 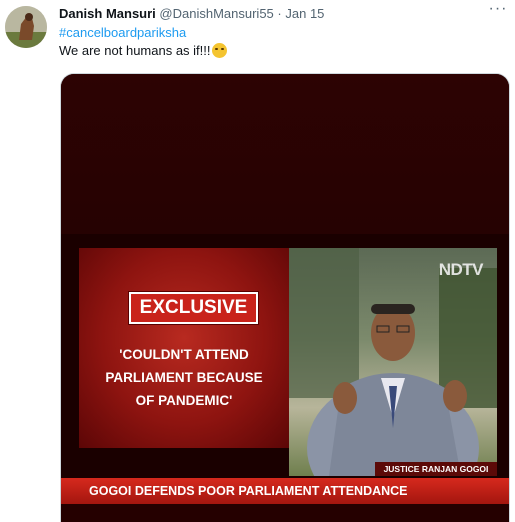 I want to click on news-ticker: GOGOI DEFENDS POOR PARLIAMENT ATTENDANCE, so click(x=285, y=491).